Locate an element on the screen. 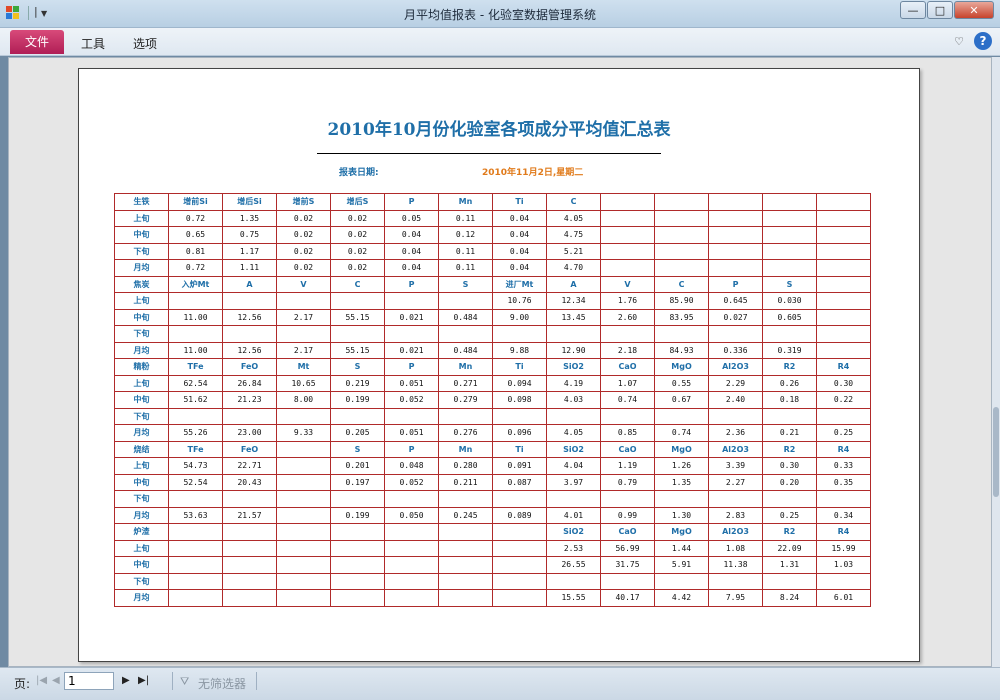 The width and height of the screenshot is (1000, 700). table-cell: V is located at coordinates (303, 284).